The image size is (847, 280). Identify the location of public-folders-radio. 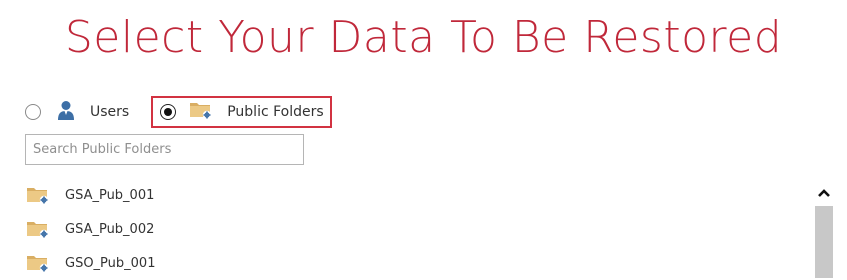
(168, 112).